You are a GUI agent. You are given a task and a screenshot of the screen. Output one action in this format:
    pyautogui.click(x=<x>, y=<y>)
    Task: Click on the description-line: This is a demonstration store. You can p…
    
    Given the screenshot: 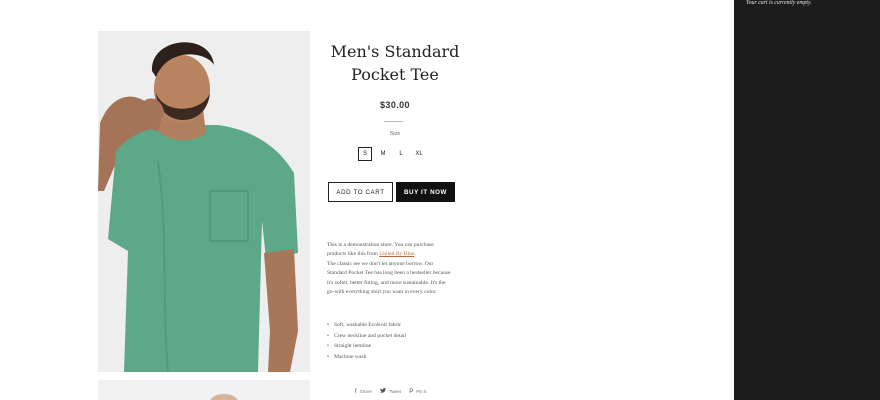 What is the action you would take?
    pyautogui.click(x=380, y=245)
    